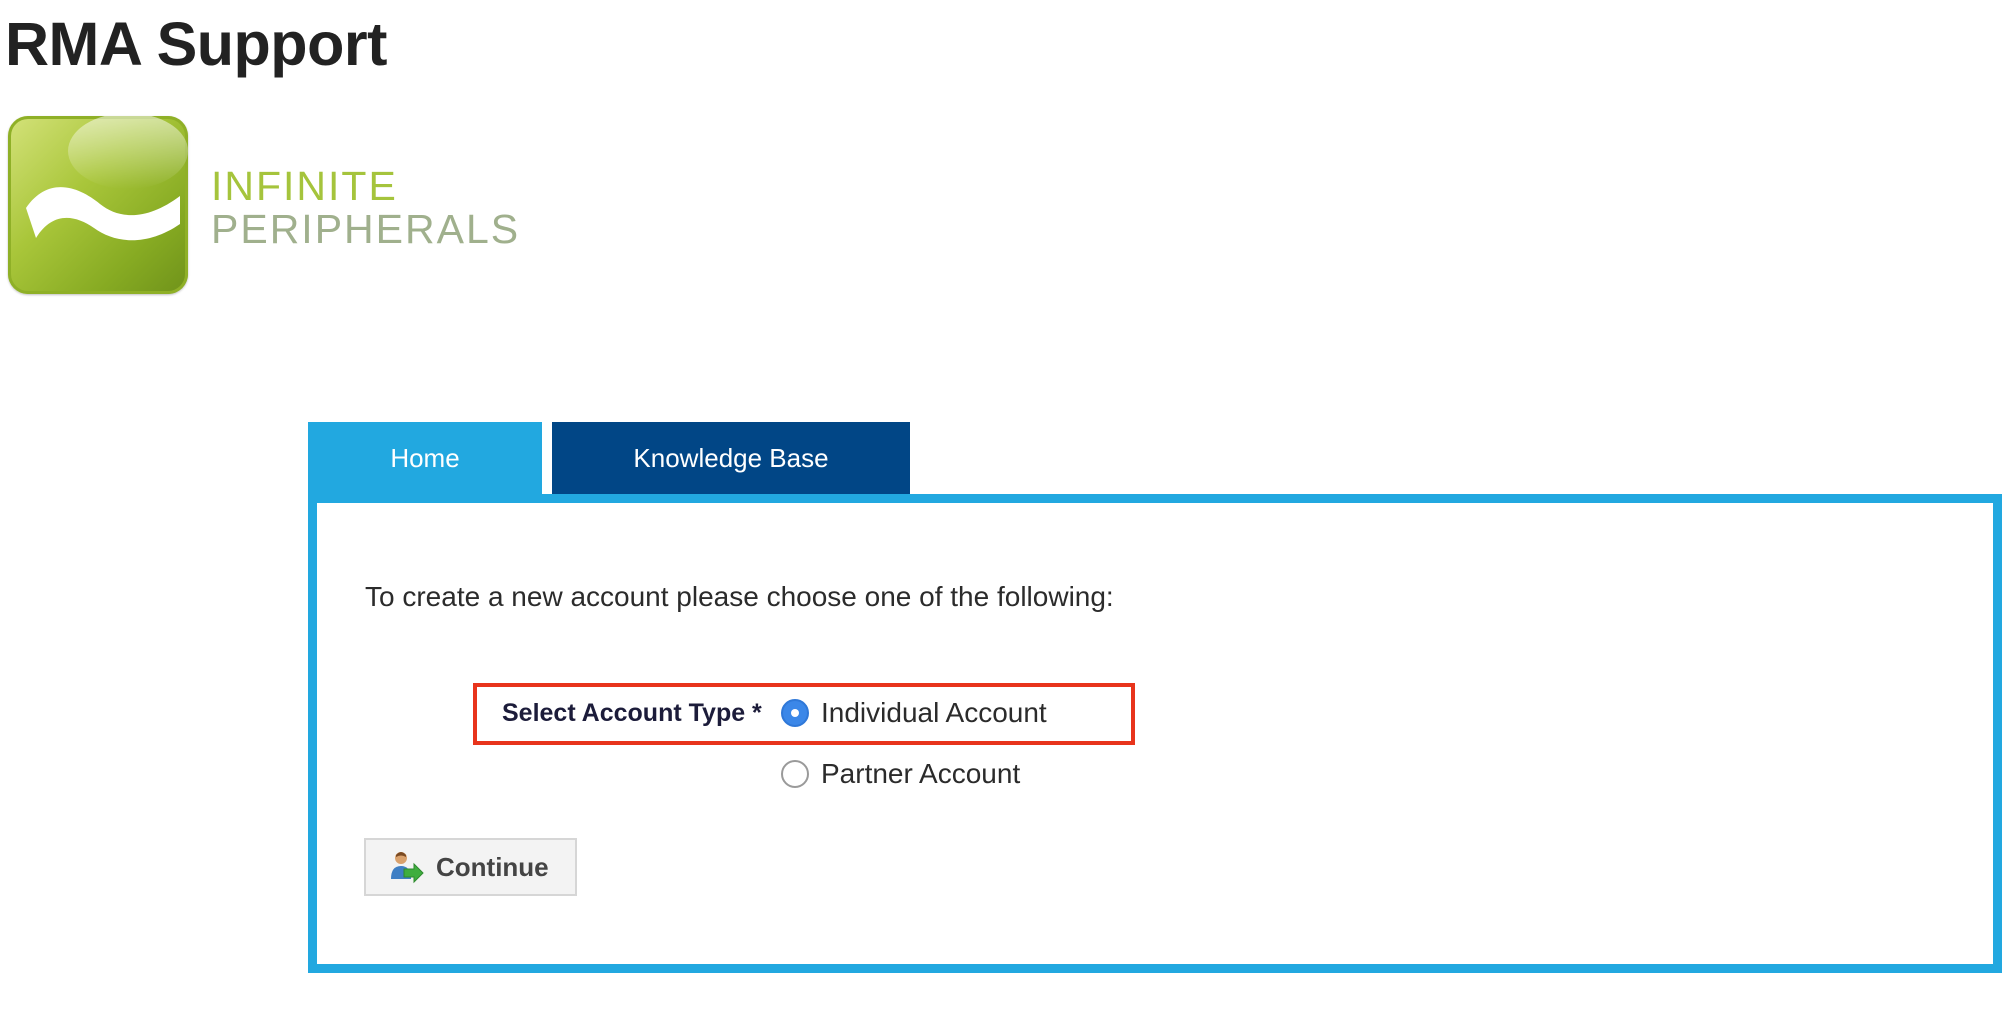 The height and width of the screenshot is (1010, 2014). I want to click on account-type-label: Select Account Type *, so click(632, 713).